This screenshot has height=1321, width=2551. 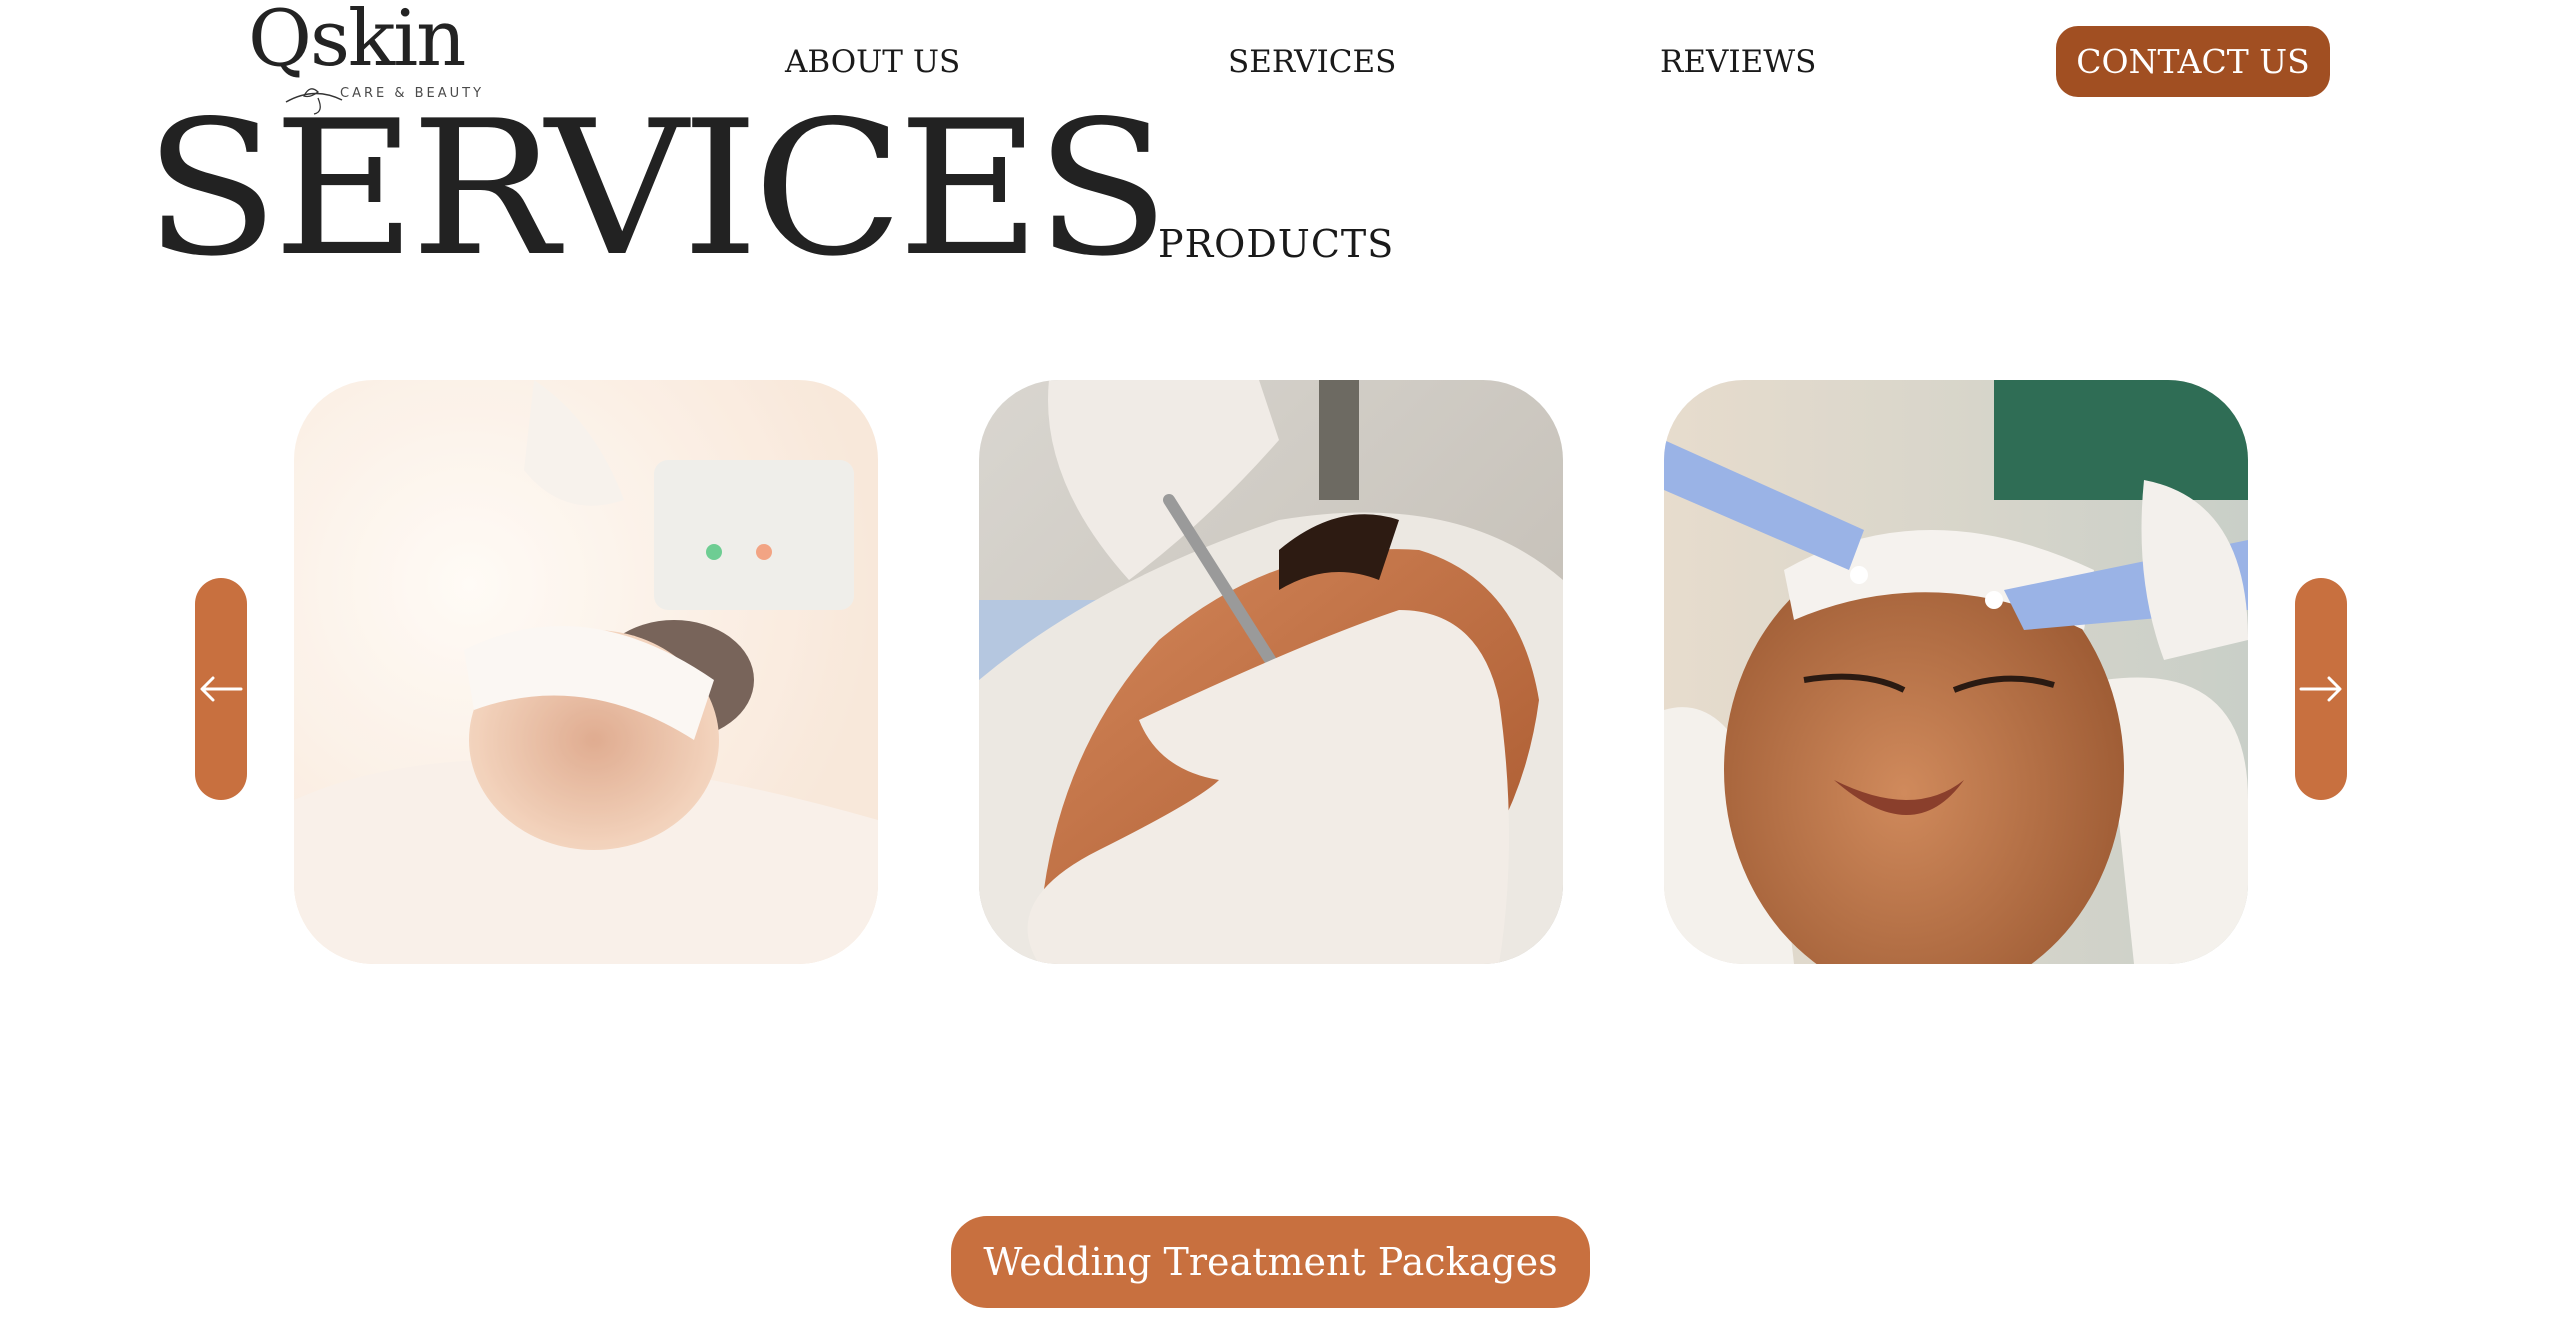 What do you see at coordinates (1312, 62) in the screenshot?
I see `nav-services: SERVICES` at bounding box center [1312, 62].